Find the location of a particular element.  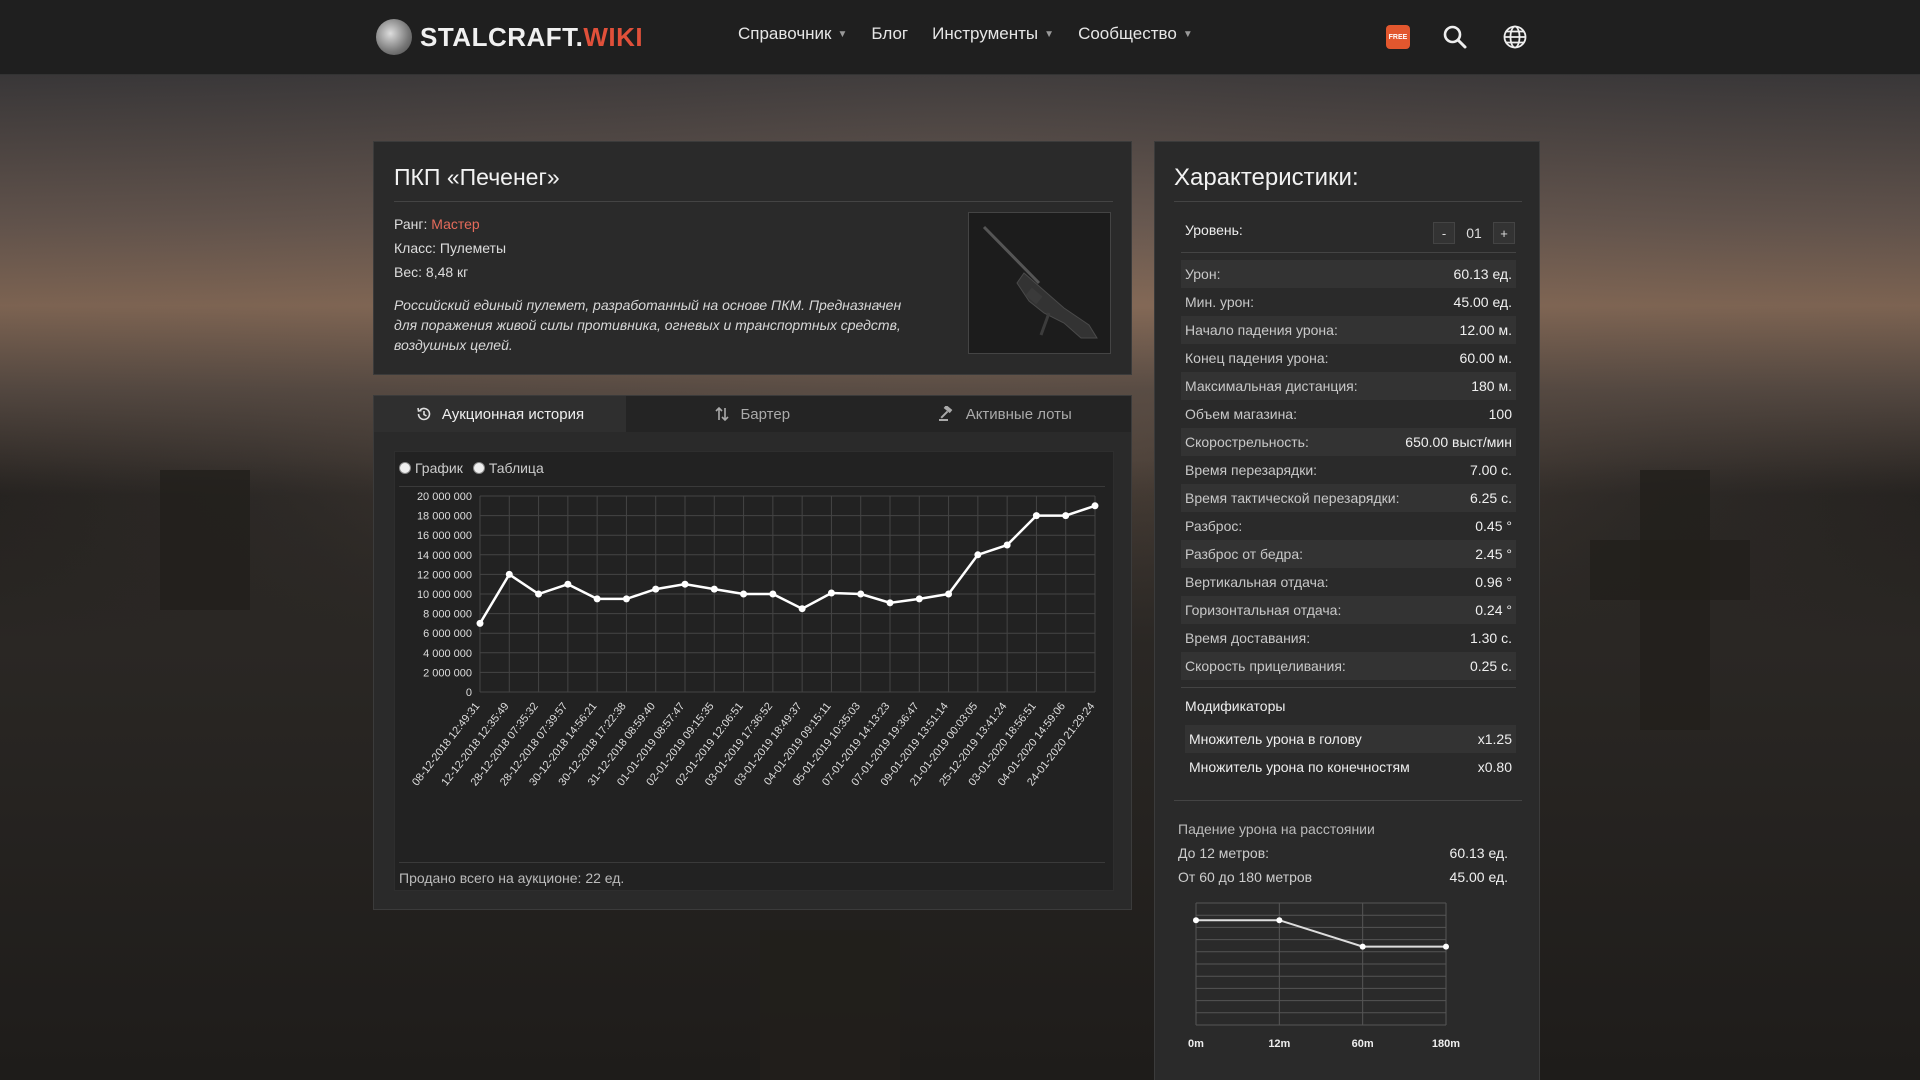

stat-label: Время перезарядки: is located at coordinates (1251, 470).